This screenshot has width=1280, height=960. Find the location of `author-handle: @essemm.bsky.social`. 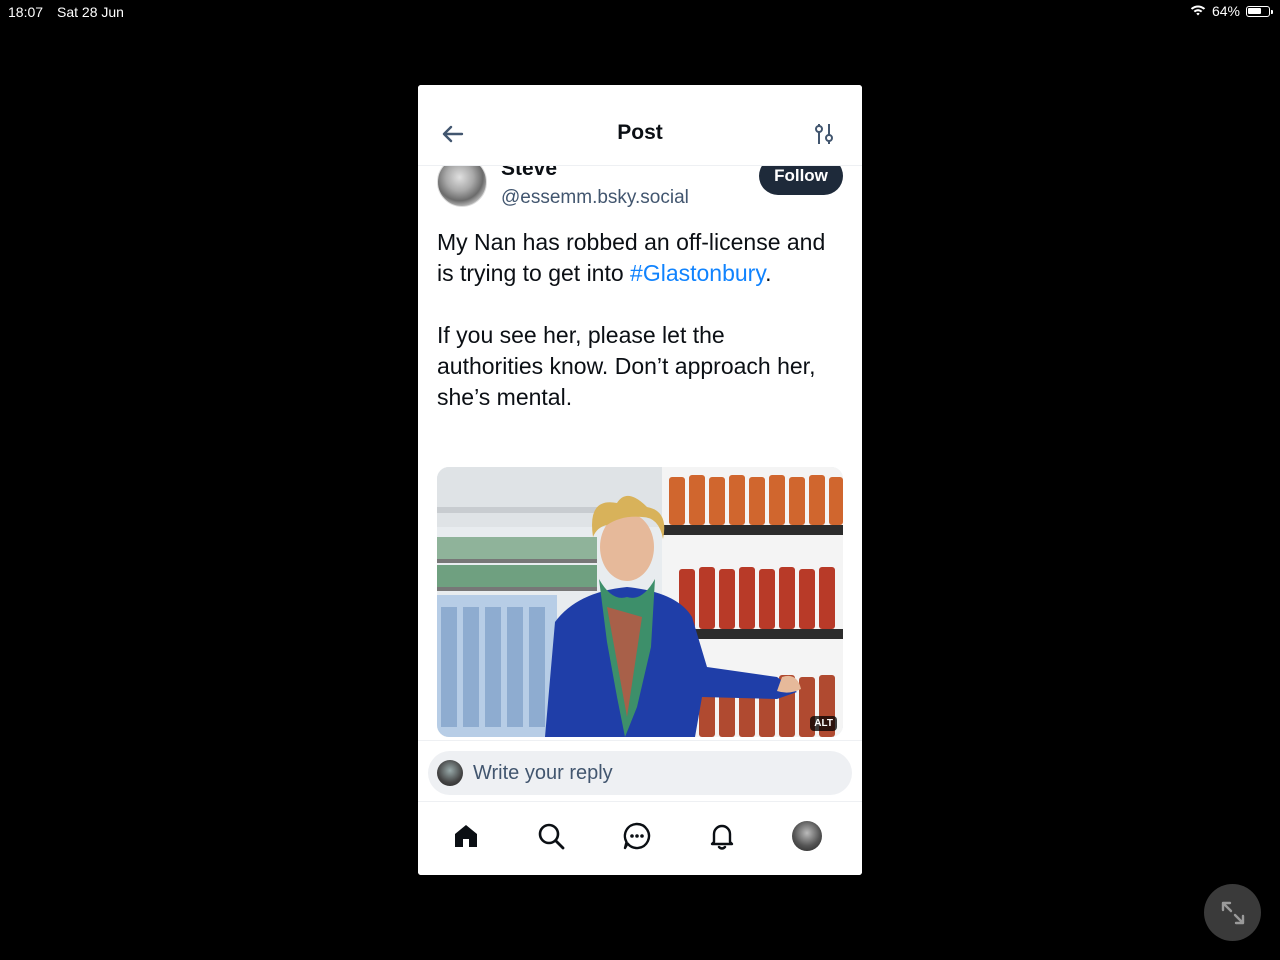

author-handle: @essemm.bsky.social is located at coordinates (595, 198).